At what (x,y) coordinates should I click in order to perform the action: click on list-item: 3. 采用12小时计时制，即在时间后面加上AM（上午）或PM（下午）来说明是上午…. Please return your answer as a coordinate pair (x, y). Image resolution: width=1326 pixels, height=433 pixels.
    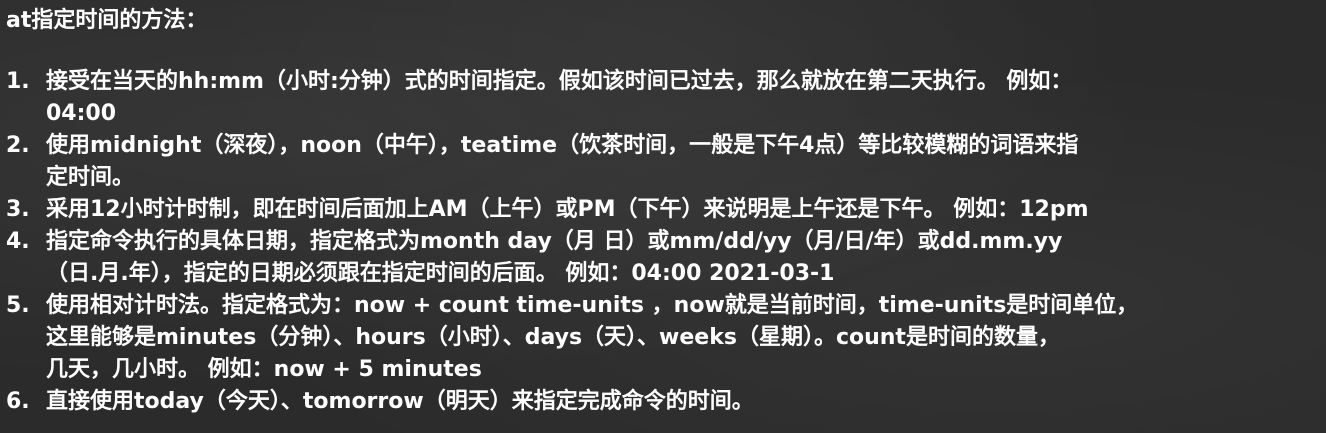
    Looking at the image, I should click on (660, 210).